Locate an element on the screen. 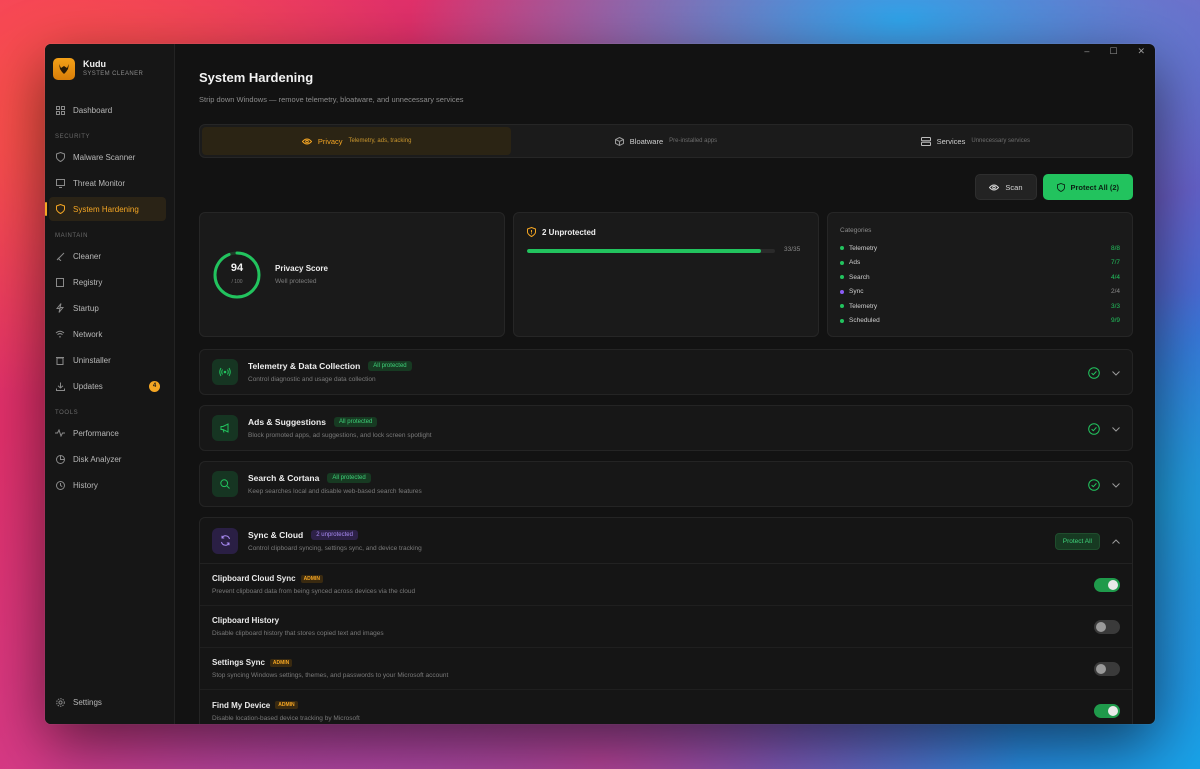  section-title: Sync & Cloud is located at coordinates (276, 534).